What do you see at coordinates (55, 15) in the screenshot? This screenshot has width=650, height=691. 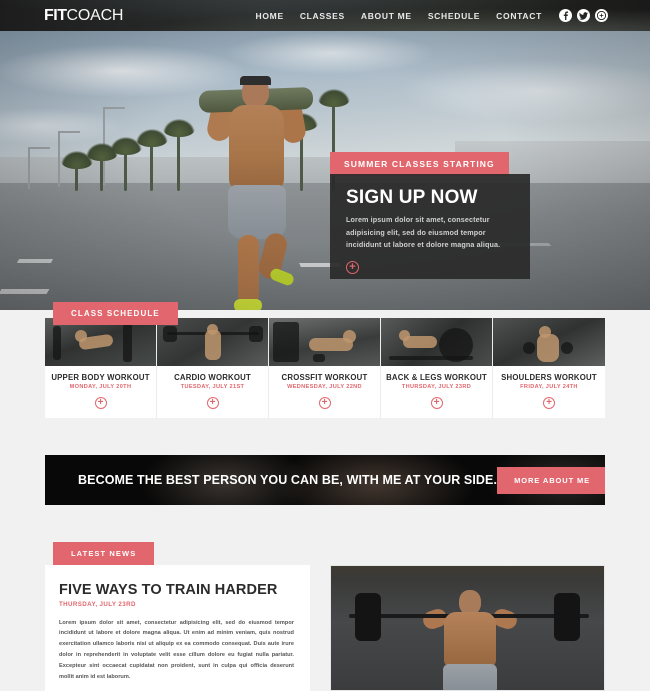 I see `logo-primary: FIT` at bounding box center [55, 15].